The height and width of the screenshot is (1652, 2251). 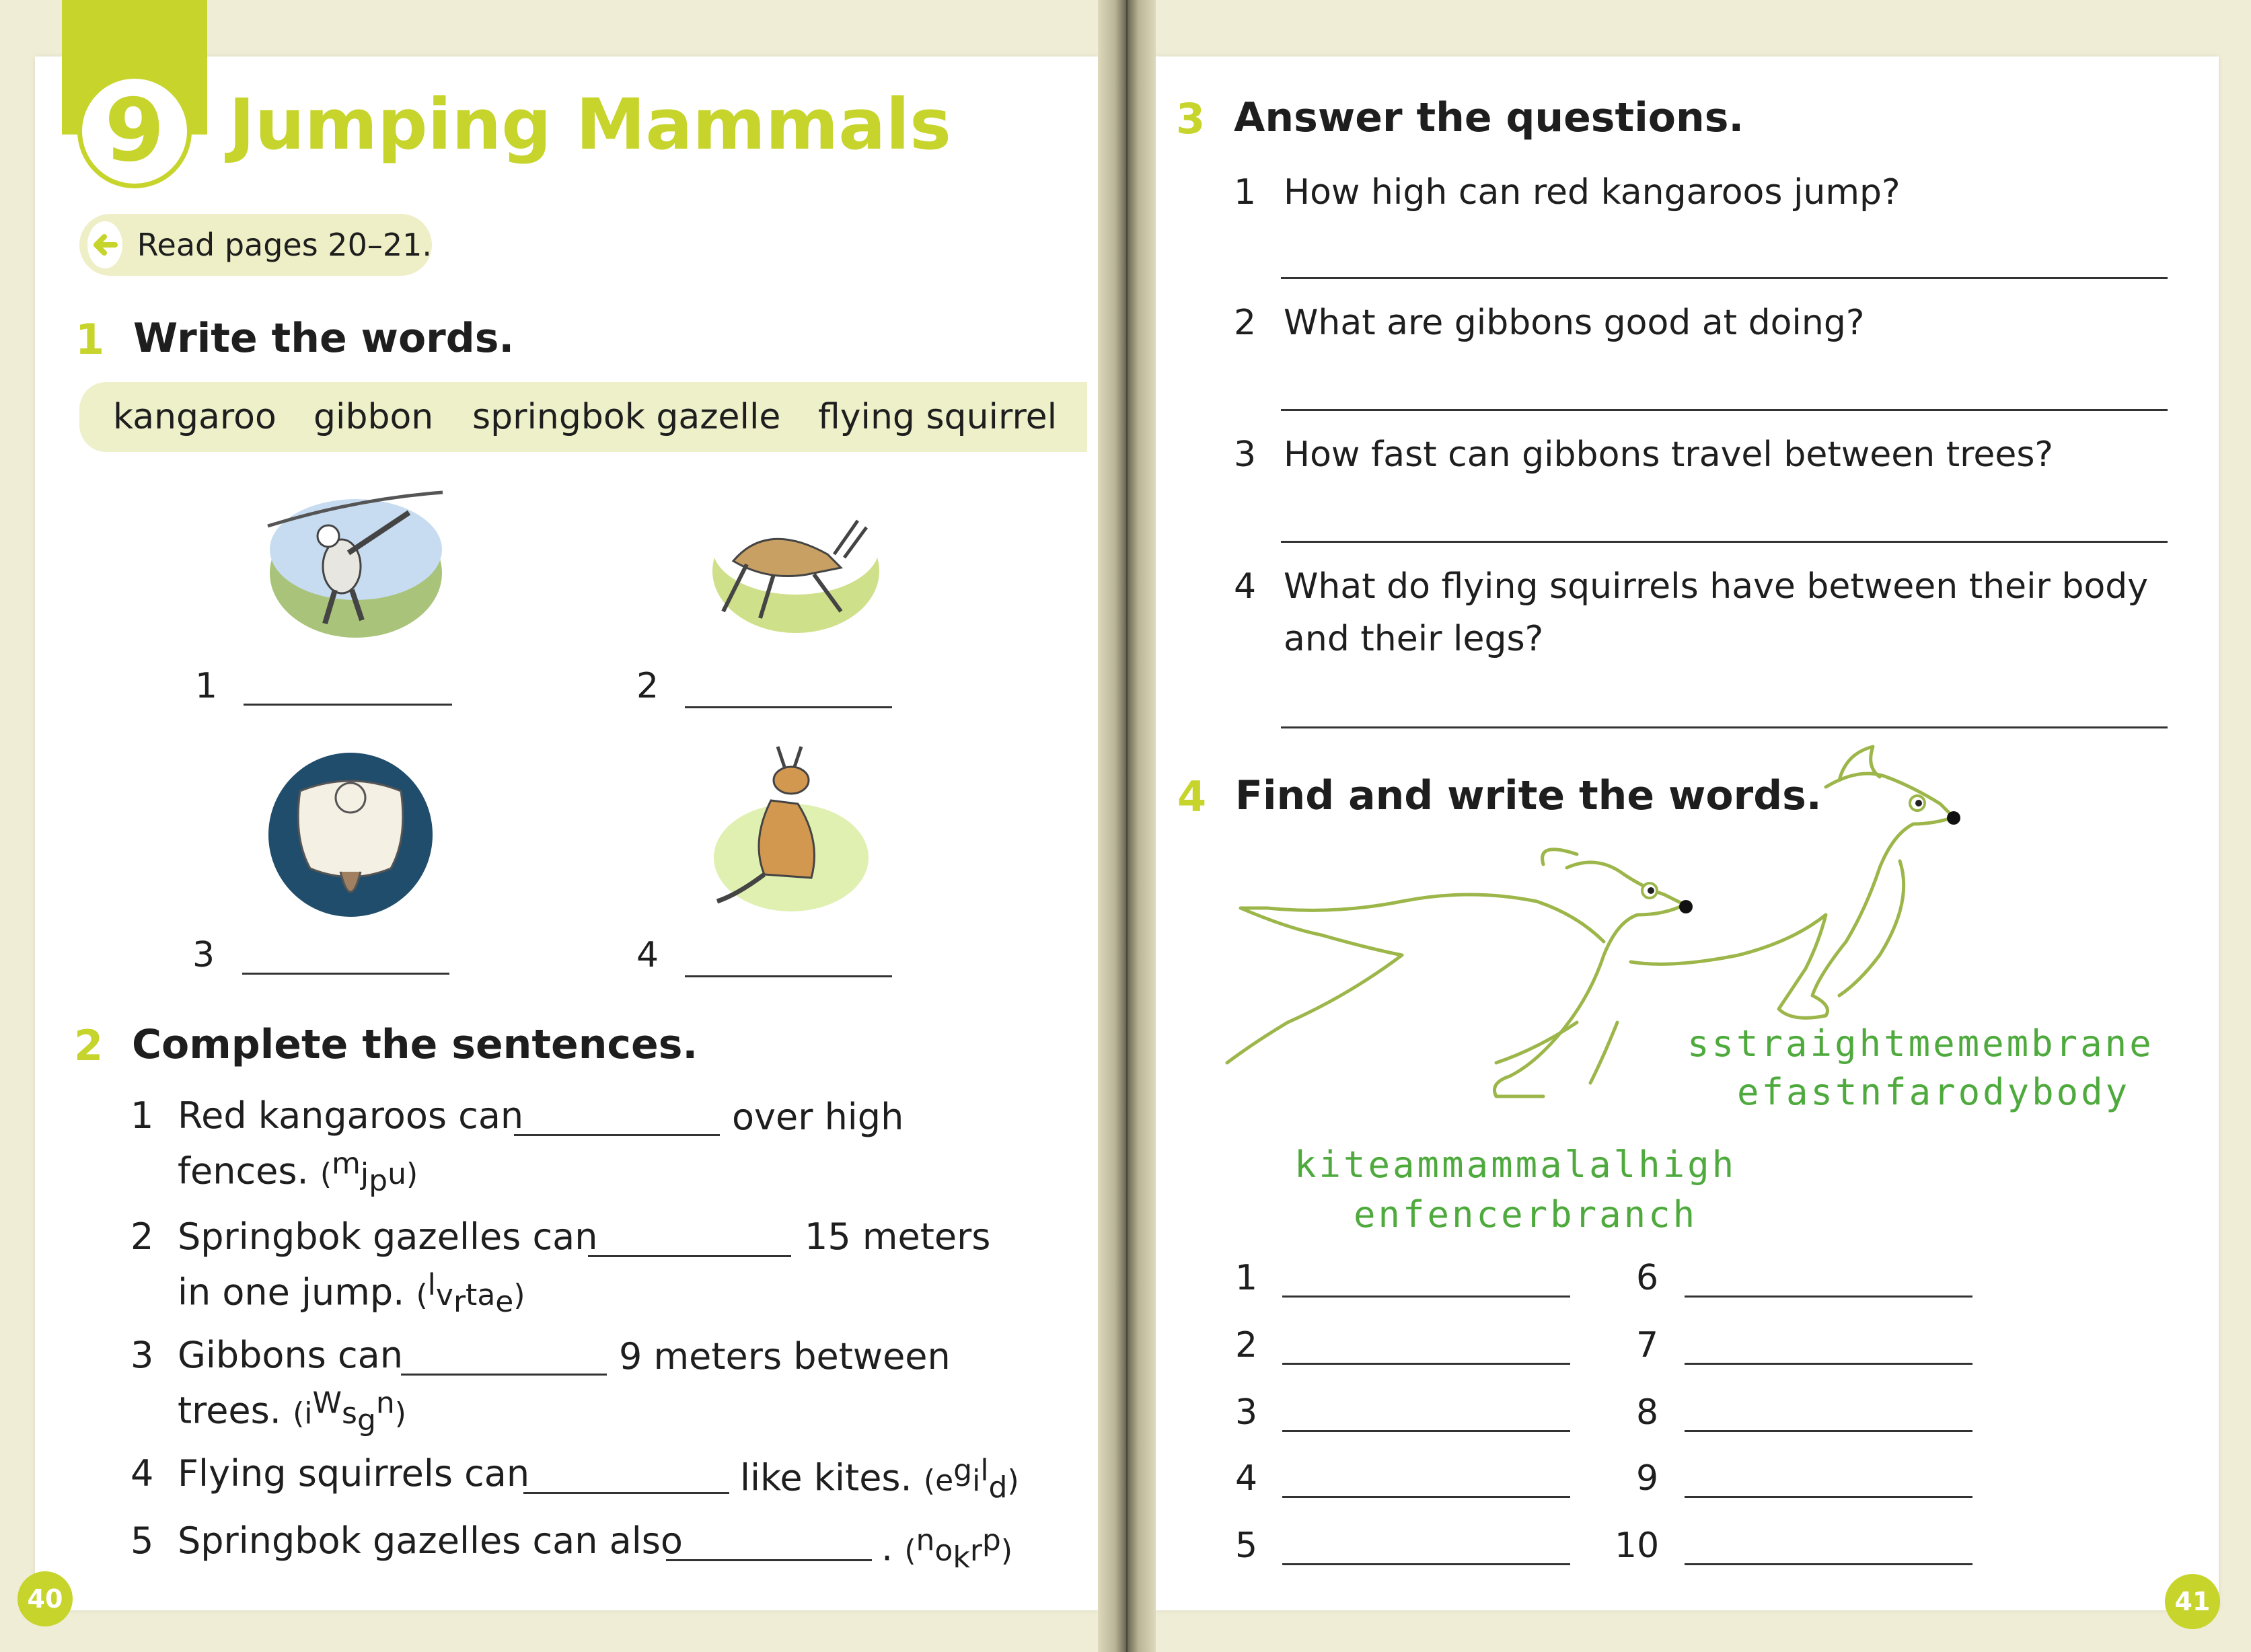 What do you see at coordinates (142, 1540) in the screenshot?
I see `sentence-number: 5` at bounding box center [142, 1540].